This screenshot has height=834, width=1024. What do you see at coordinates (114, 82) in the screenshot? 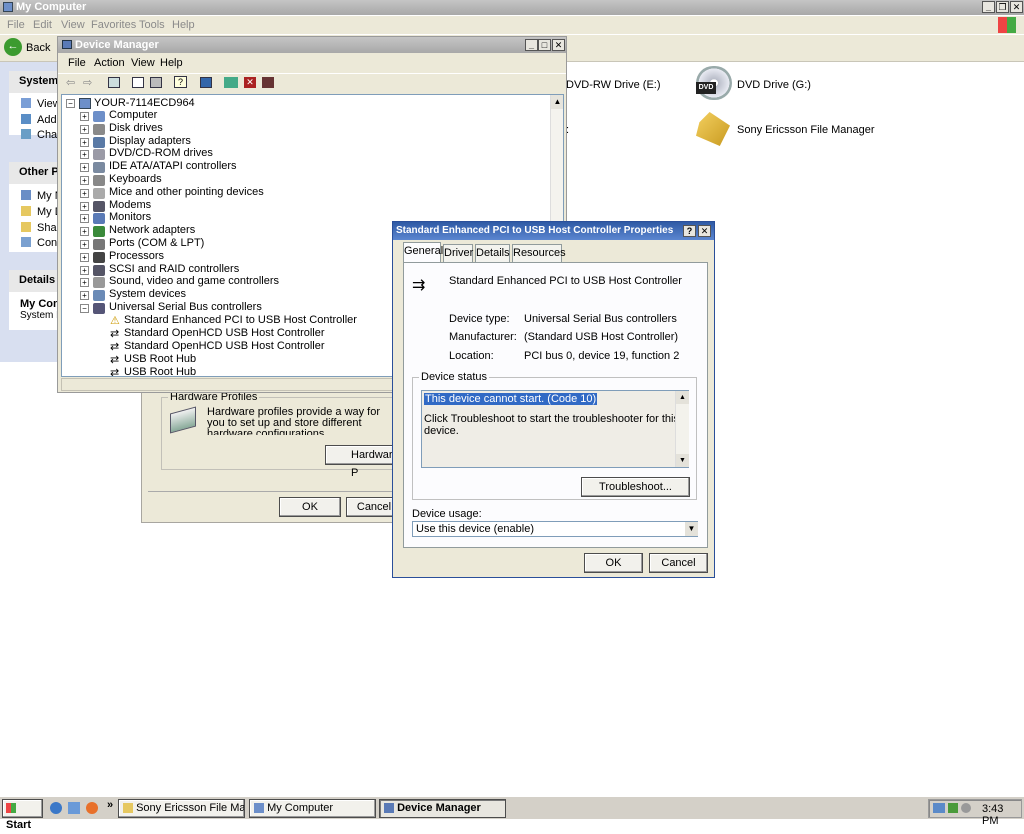
I see `show-hide-tree-icon` at bounding box center [114, 82].